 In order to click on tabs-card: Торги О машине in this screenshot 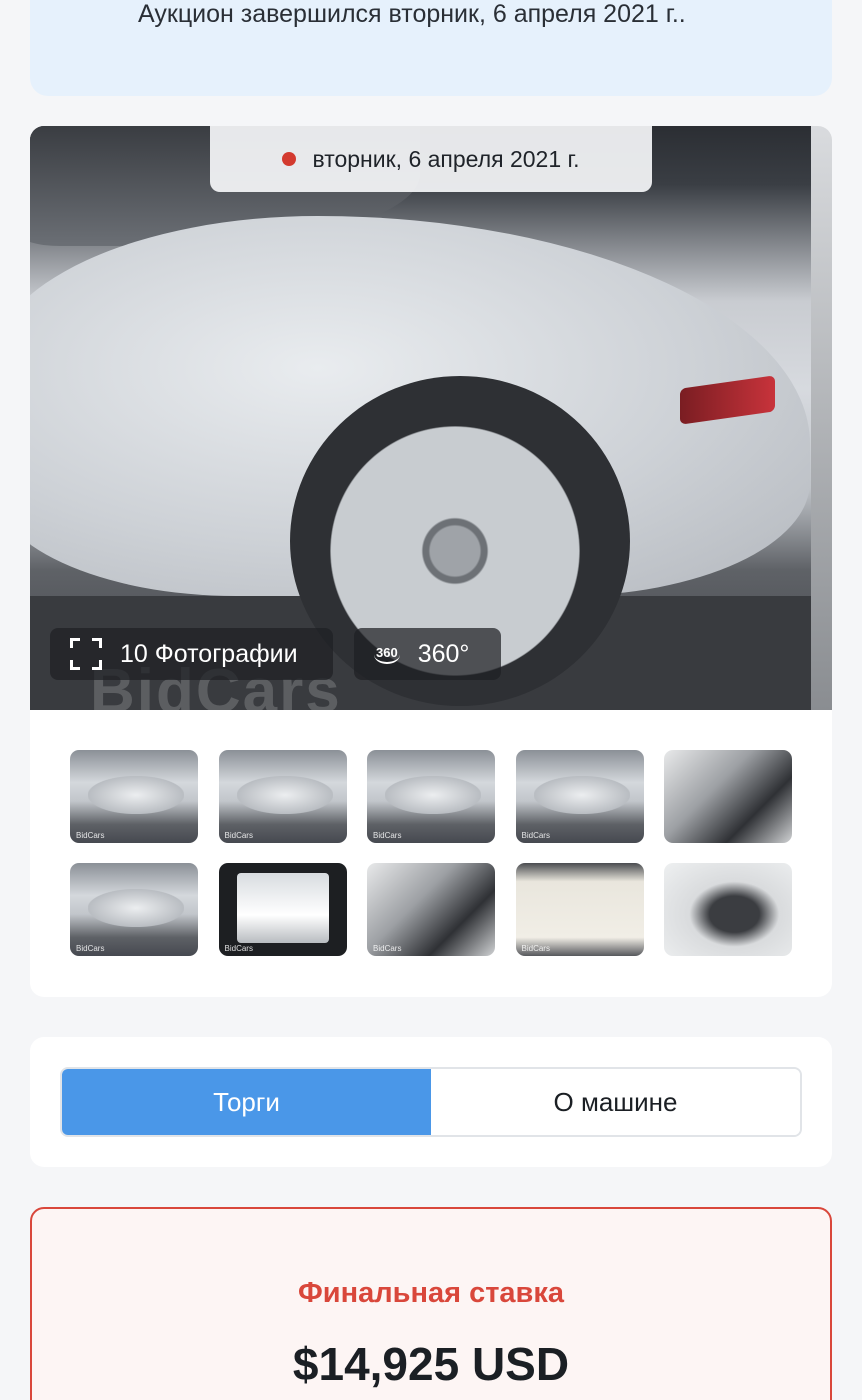, I will do `click(431, 1102)`.